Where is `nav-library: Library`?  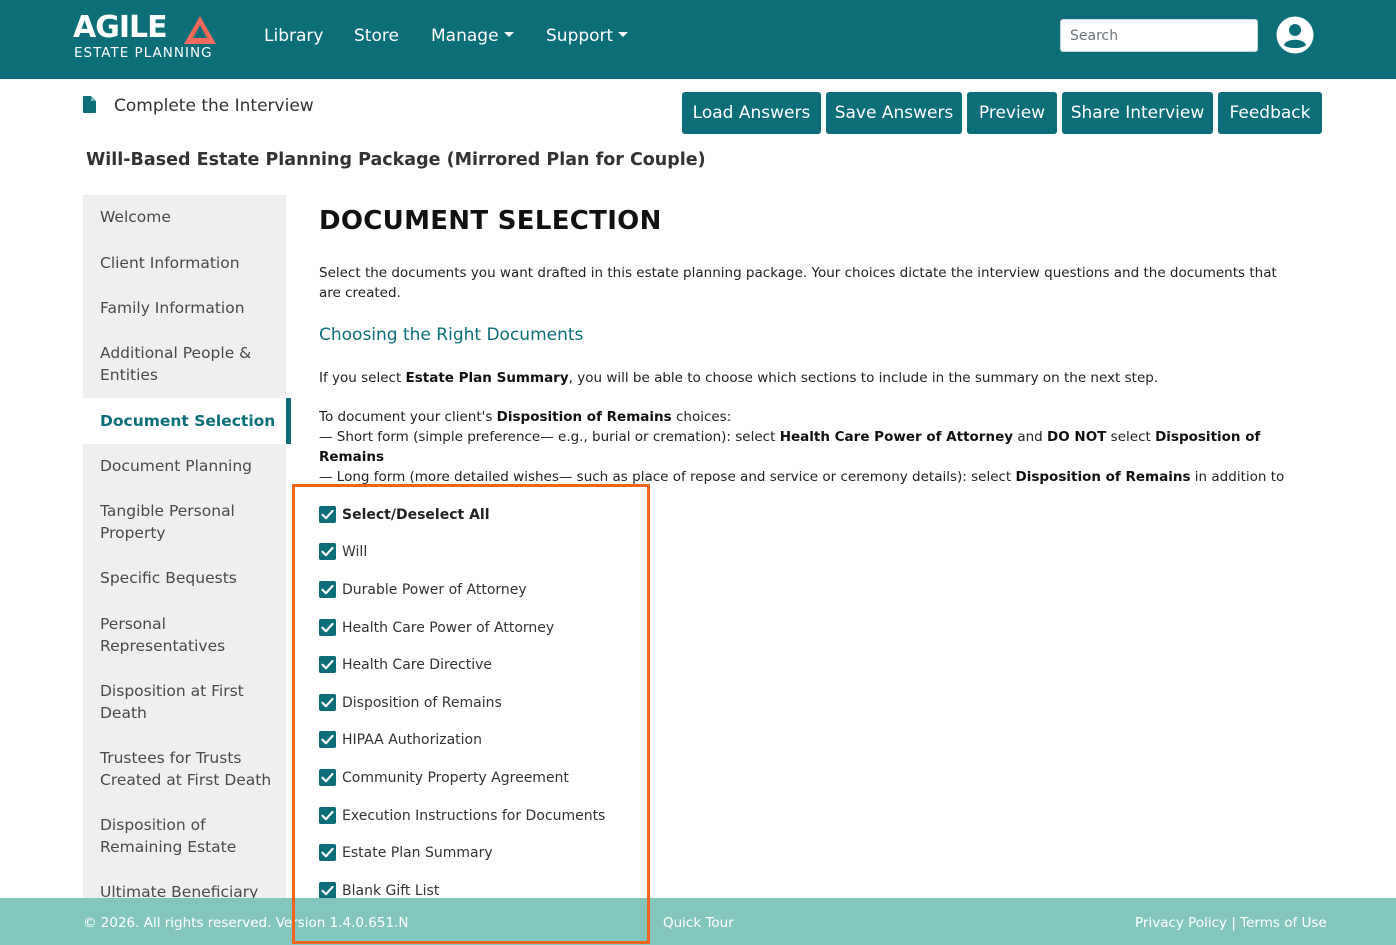
nav-library: Library is located at coordinates (293, 36).